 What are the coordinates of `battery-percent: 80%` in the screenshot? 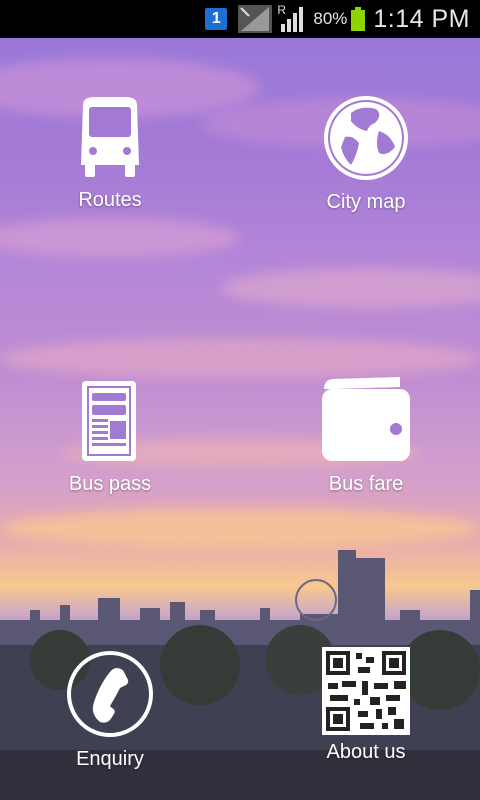 It's located at (330, 18).